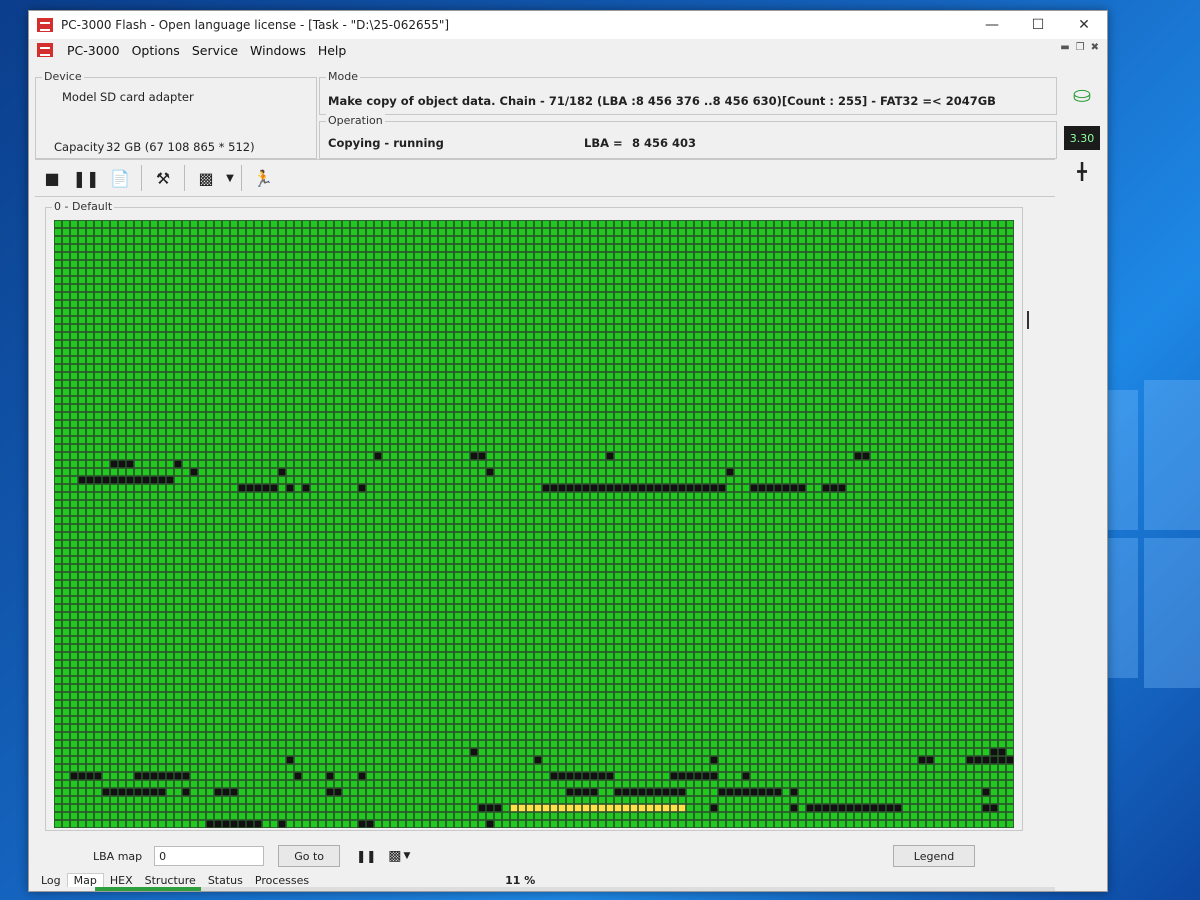 The image size is (1200, 900). Describe the element at coordinates (230, 178) in the screenshot. I see `chevron-down-icon: ▼` at that location.